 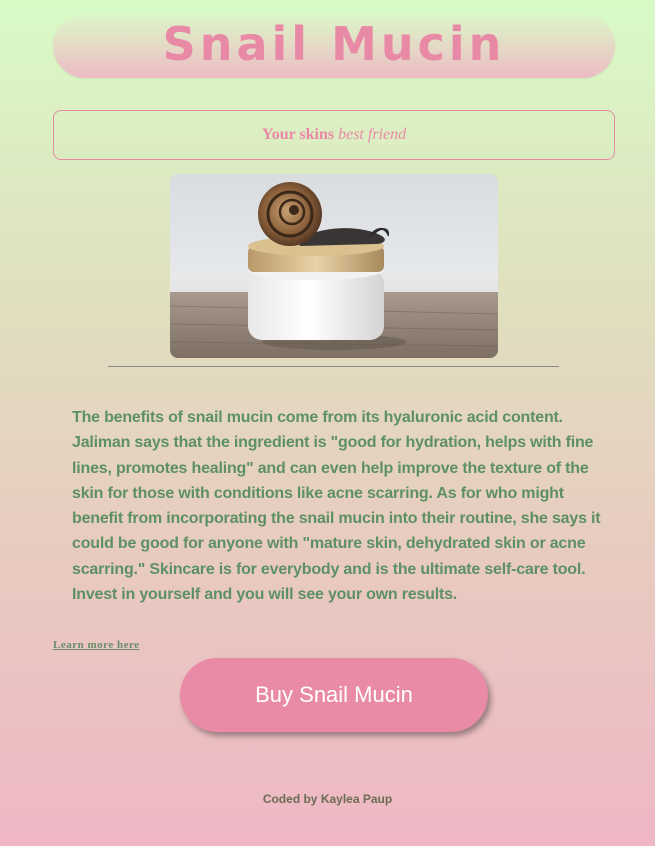 I want to click on title-banner: Snail Mucin, so click(x=334, y=46).